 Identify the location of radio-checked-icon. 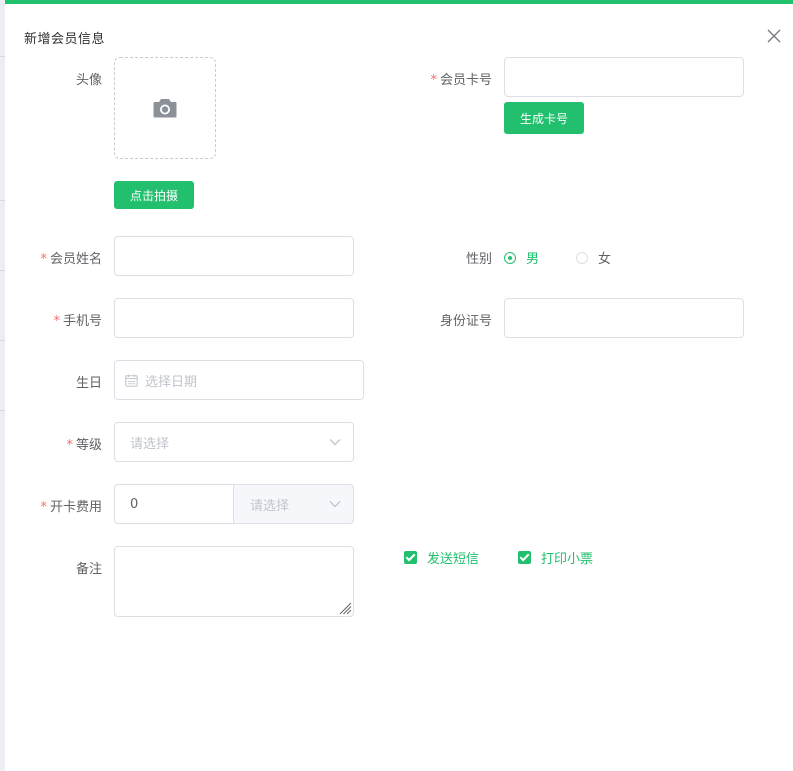
(510, 257).